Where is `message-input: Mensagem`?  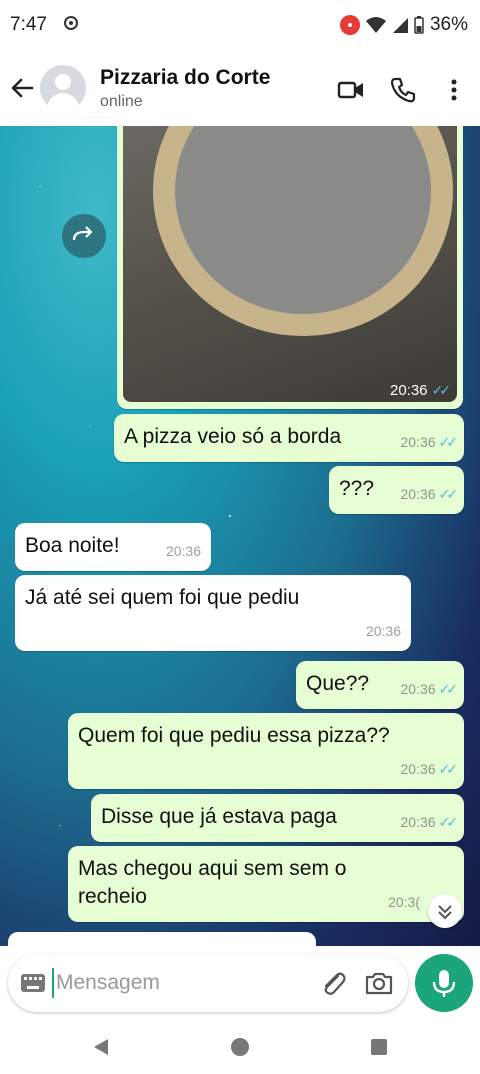 message-input: Mensagem is located at coordinates (208, 983).